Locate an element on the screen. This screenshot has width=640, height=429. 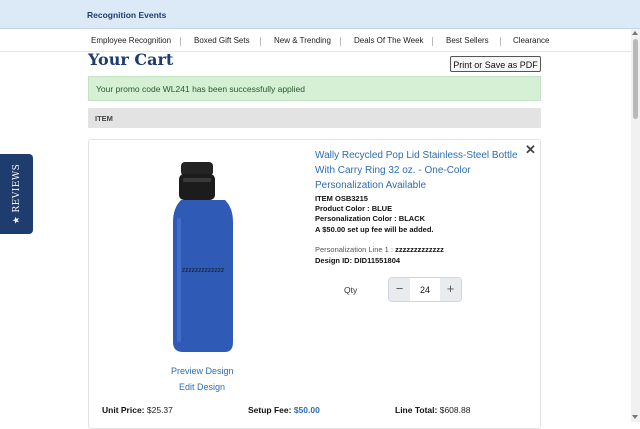
item-number: ITEM OSB3215 is located at coordinates (341, 198).